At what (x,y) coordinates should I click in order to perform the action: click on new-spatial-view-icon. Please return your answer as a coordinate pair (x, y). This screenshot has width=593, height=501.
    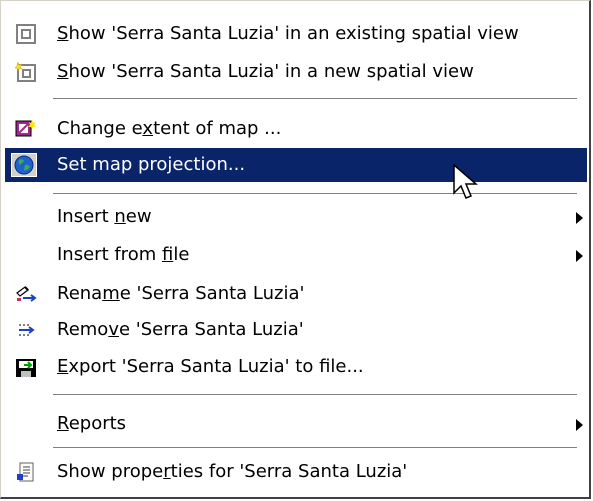
    Looking at the image, I should click on (25, 72).